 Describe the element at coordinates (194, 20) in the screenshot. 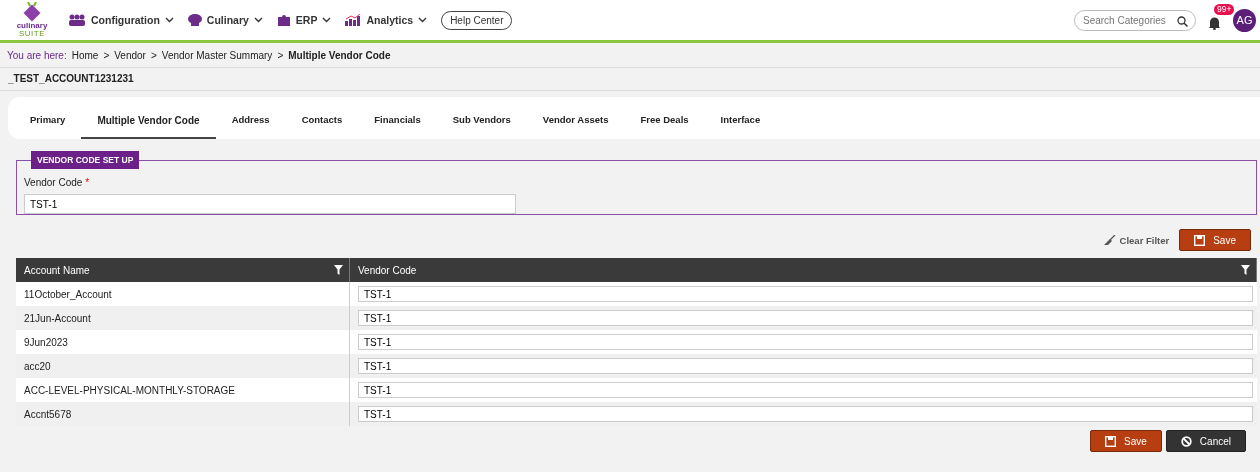

I see `chef-hat-icon` at that location.